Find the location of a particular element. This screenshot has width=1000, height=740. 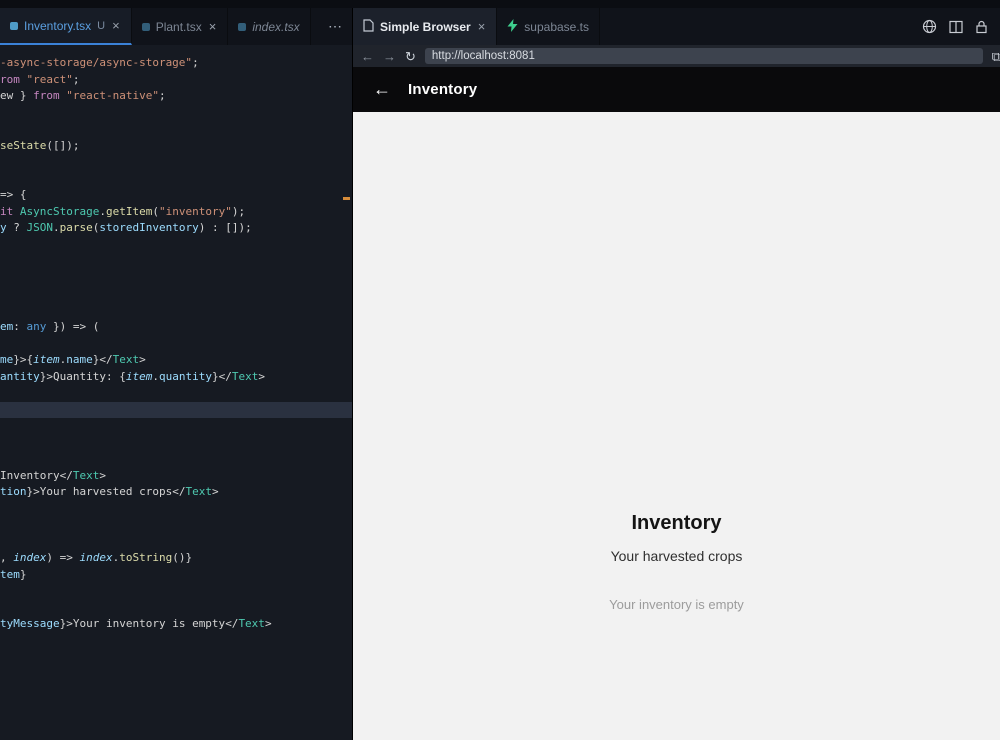

url-input: http://localhost:8081 is located at coordinates (703, 56).